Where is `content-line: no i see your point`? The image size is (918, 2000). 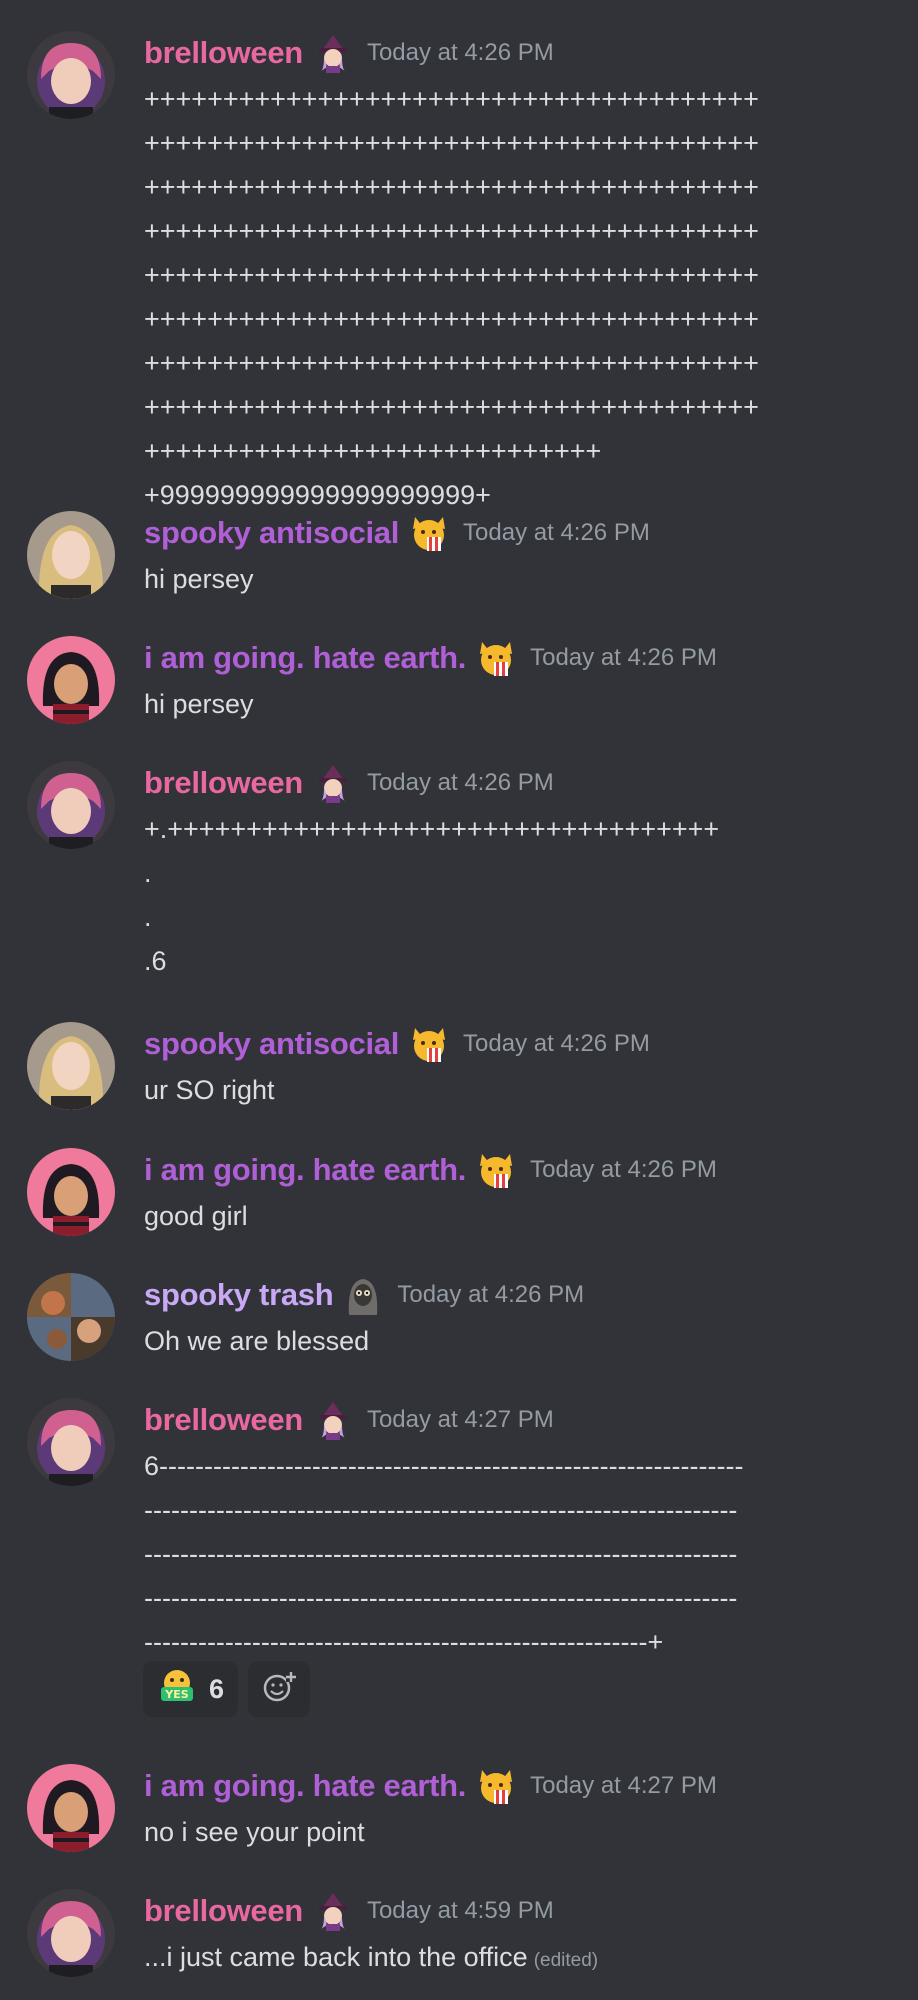 content-line: no i see your point is located at coordinates (254, 1832).